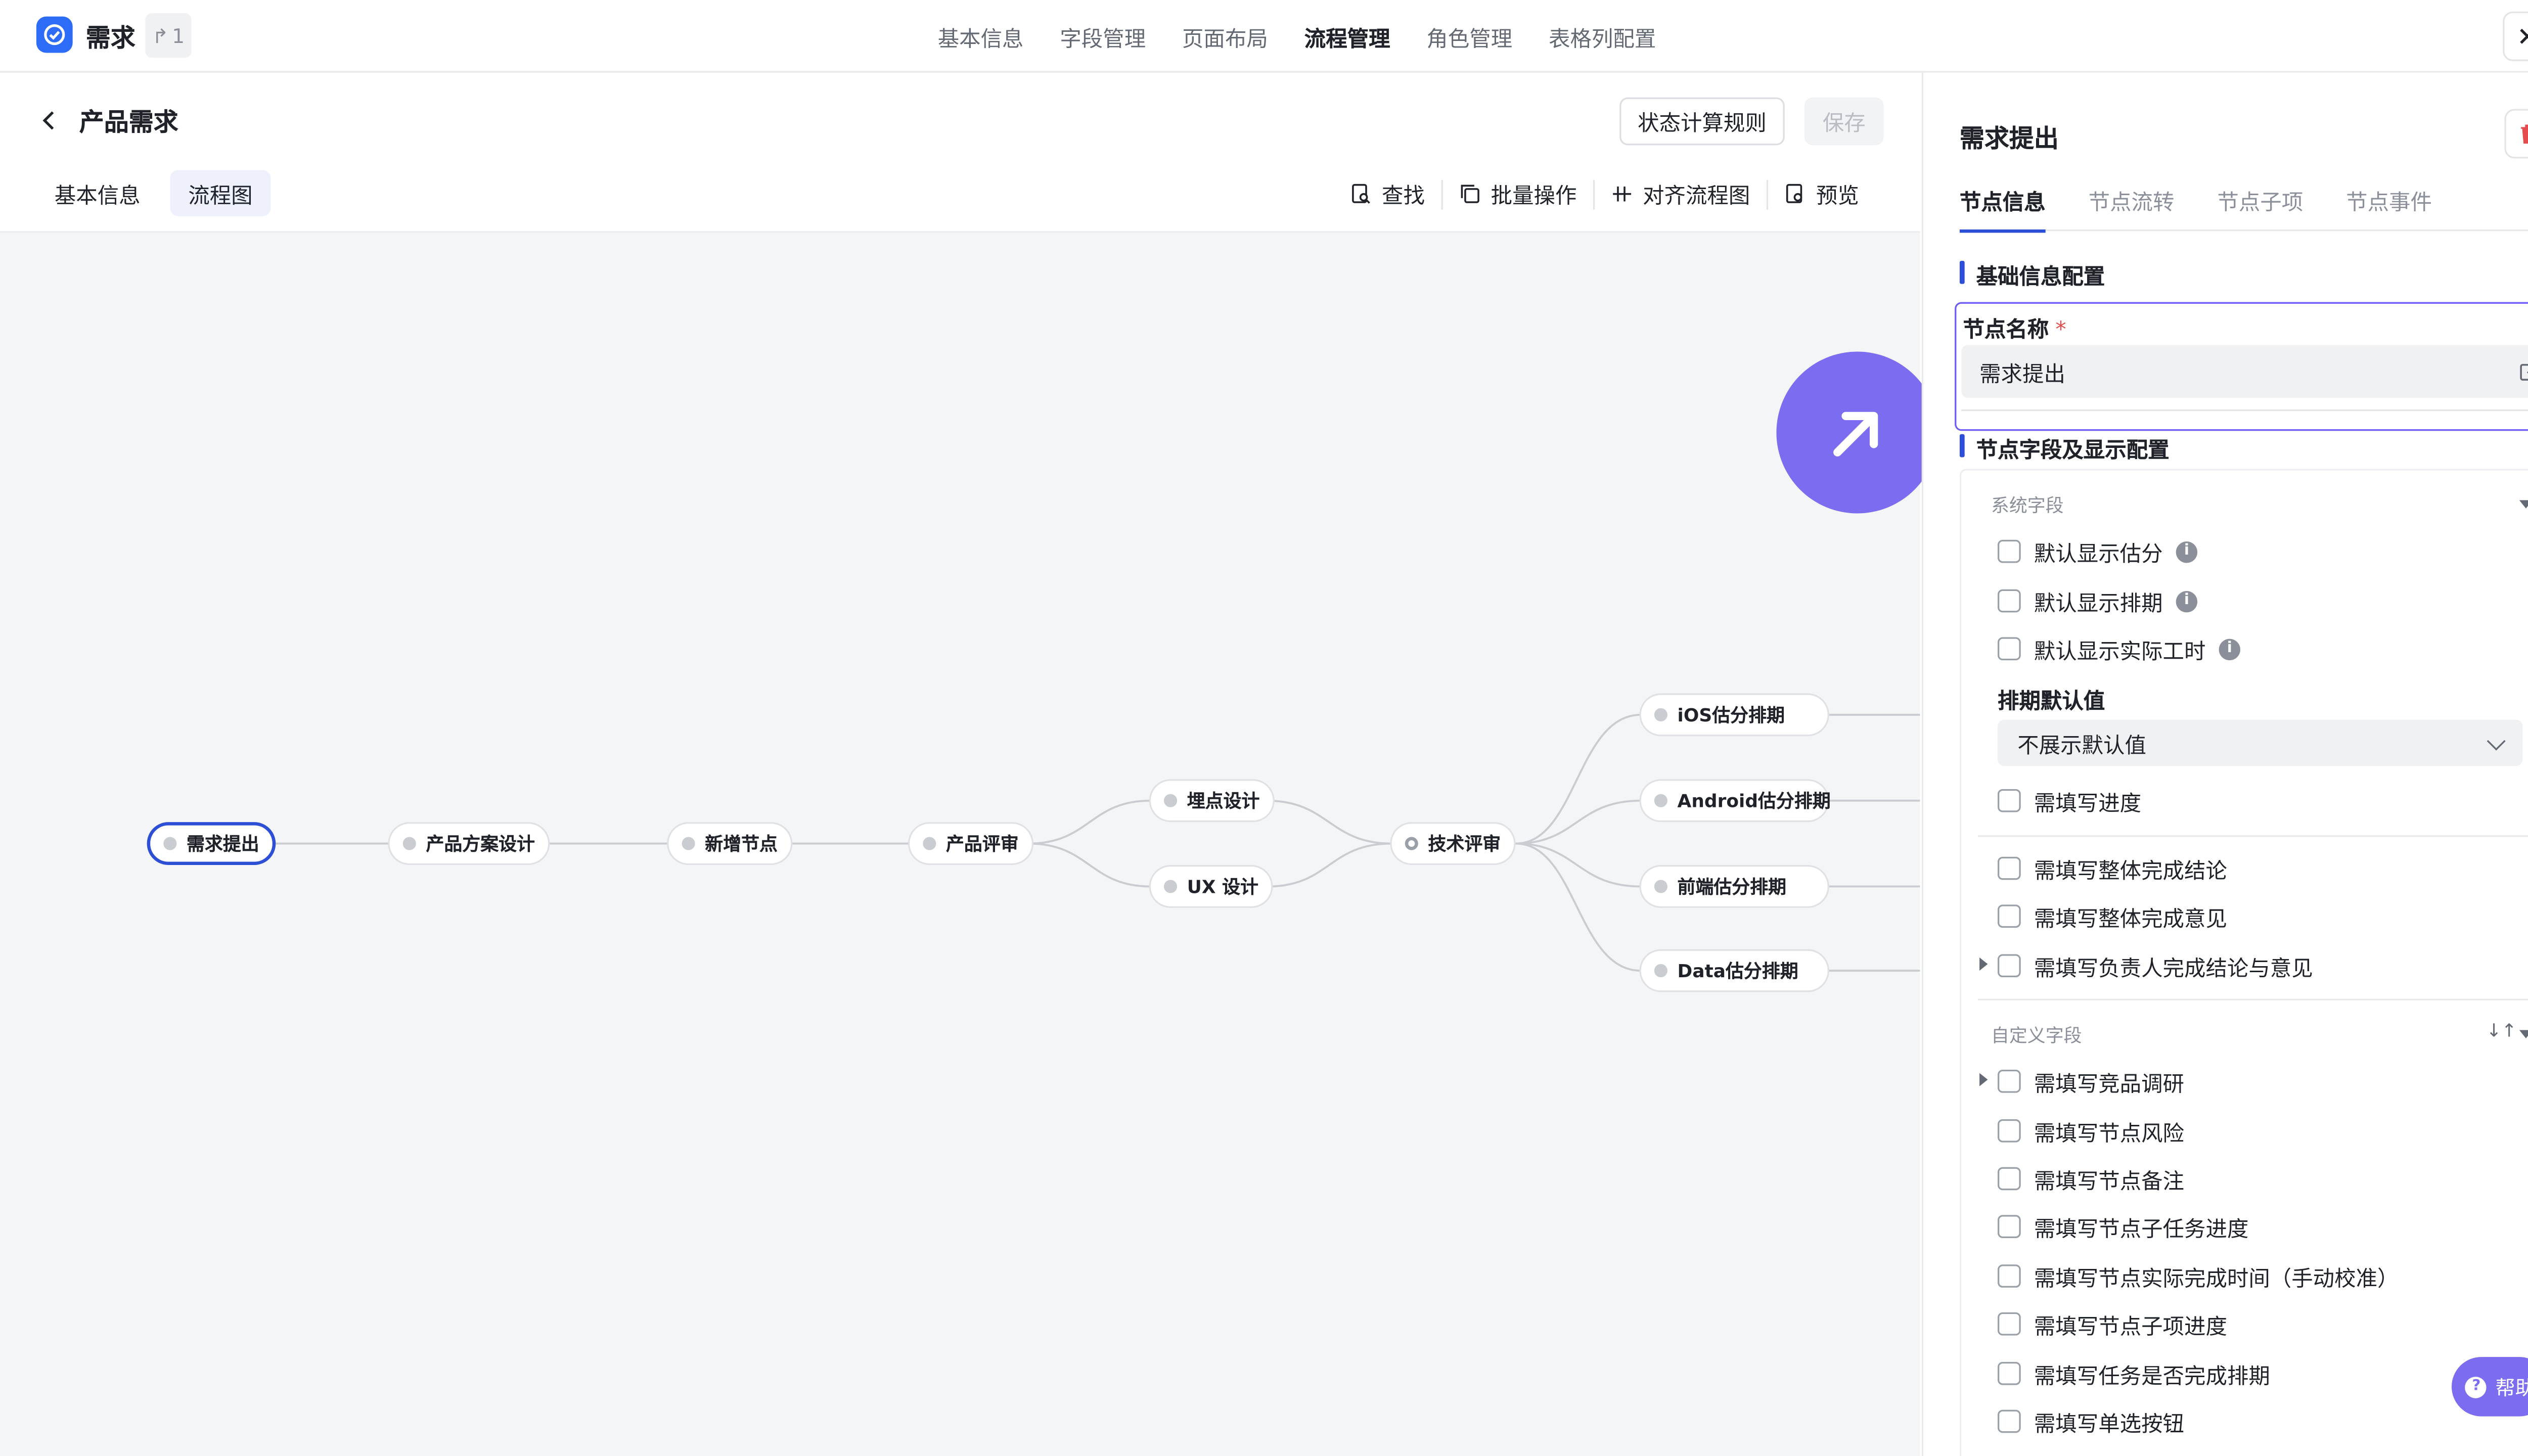 The image size is (2528, 1456). Describe the element at coordinates (2091, 1179) in the screenshot. I see `checkbox-row: 需填写节点备注` at that location.